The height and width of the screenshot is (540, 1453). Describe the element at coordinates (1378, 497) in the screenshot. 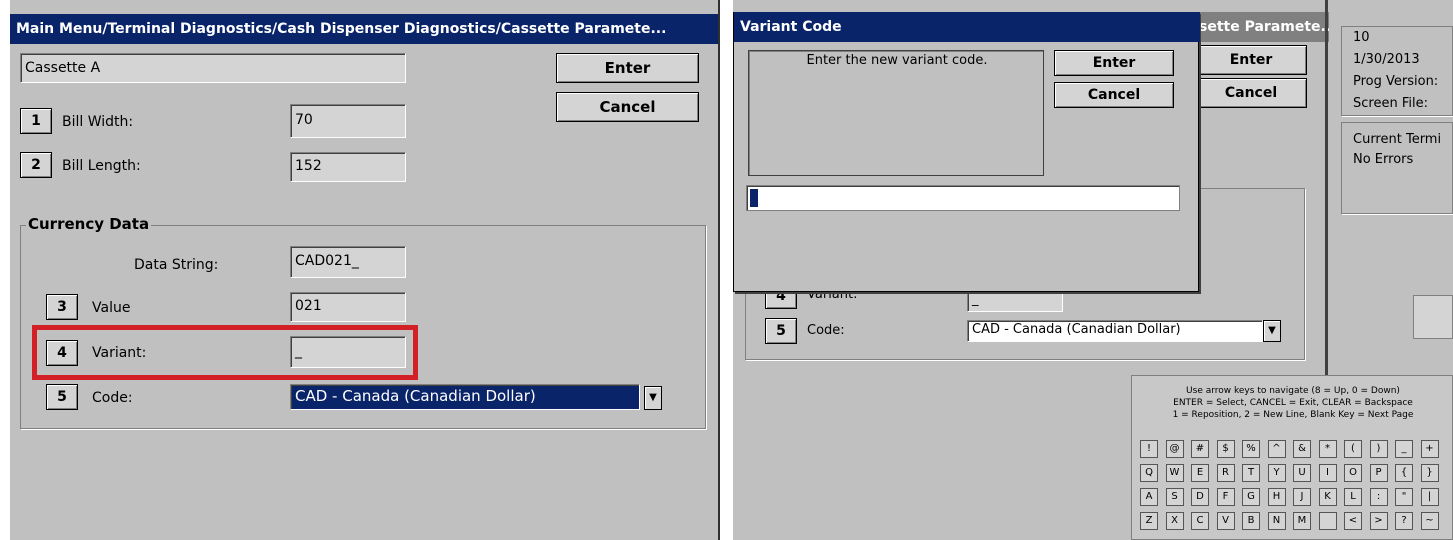

I see `keyboard-key: :` at that location.